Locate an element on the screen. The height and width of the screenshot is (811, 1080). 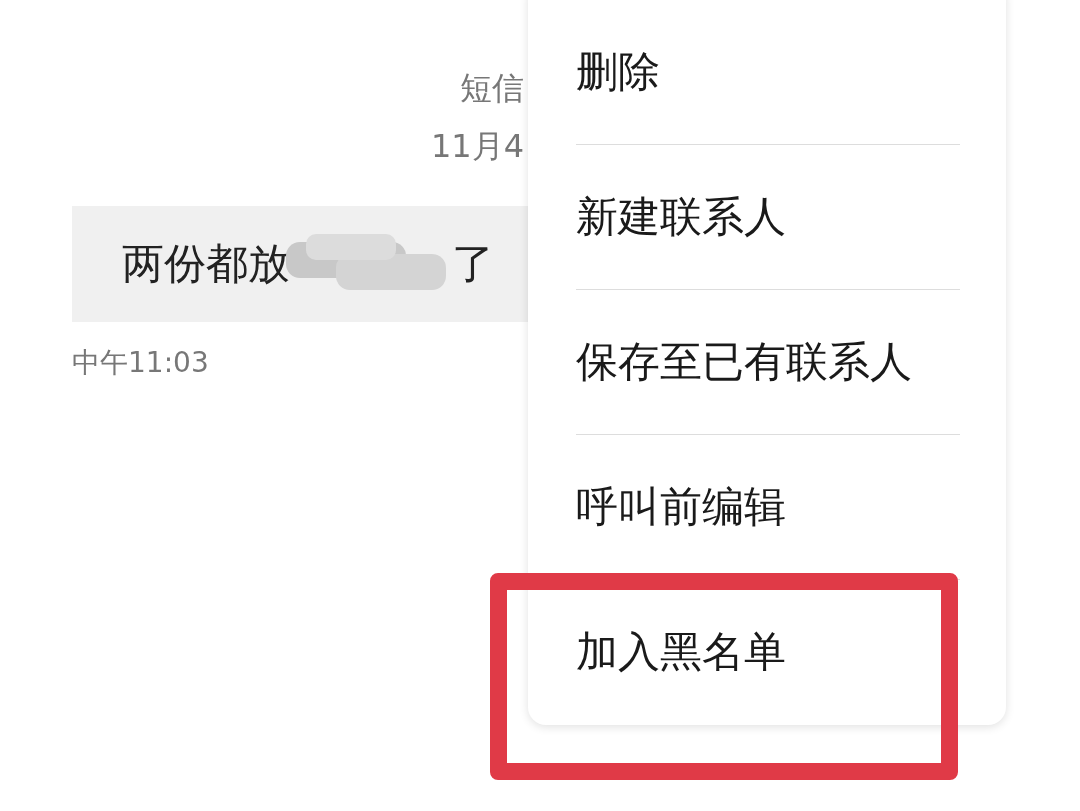
message-date: 11月4 is located at coordinates (477, 146).